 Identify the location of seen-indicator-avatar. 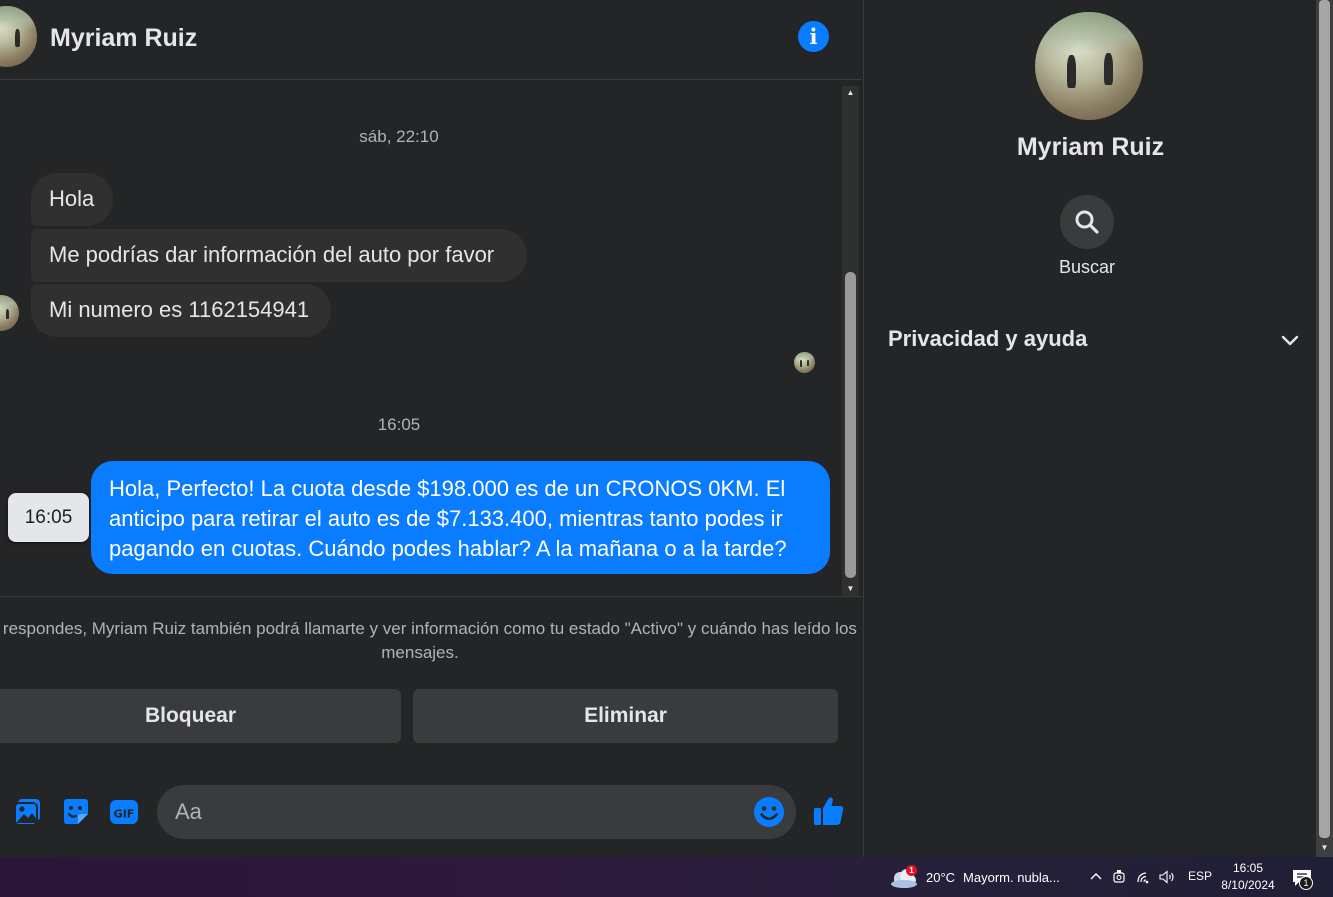
(804, 362).